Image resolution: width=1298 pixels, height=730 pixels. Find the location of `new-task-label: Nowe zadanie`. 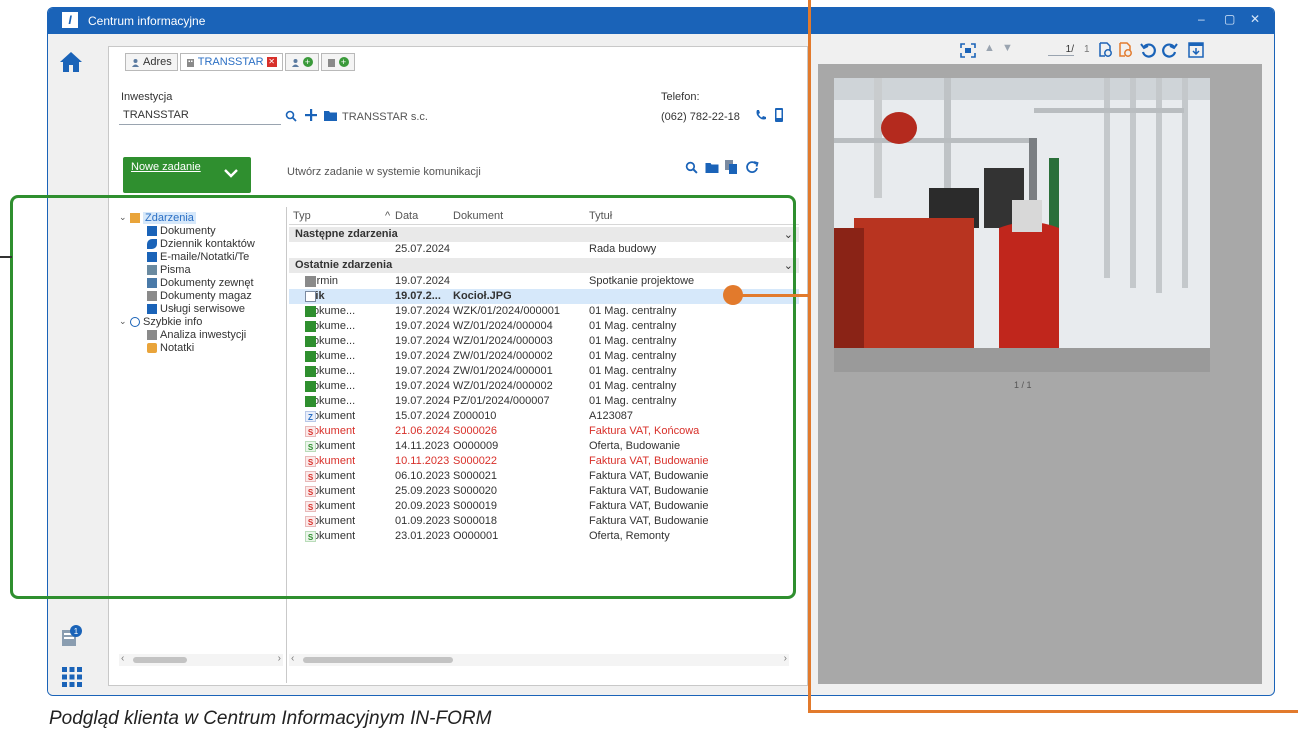

new-task-label: Nowe zadanie is located at coordinates (166, 167).